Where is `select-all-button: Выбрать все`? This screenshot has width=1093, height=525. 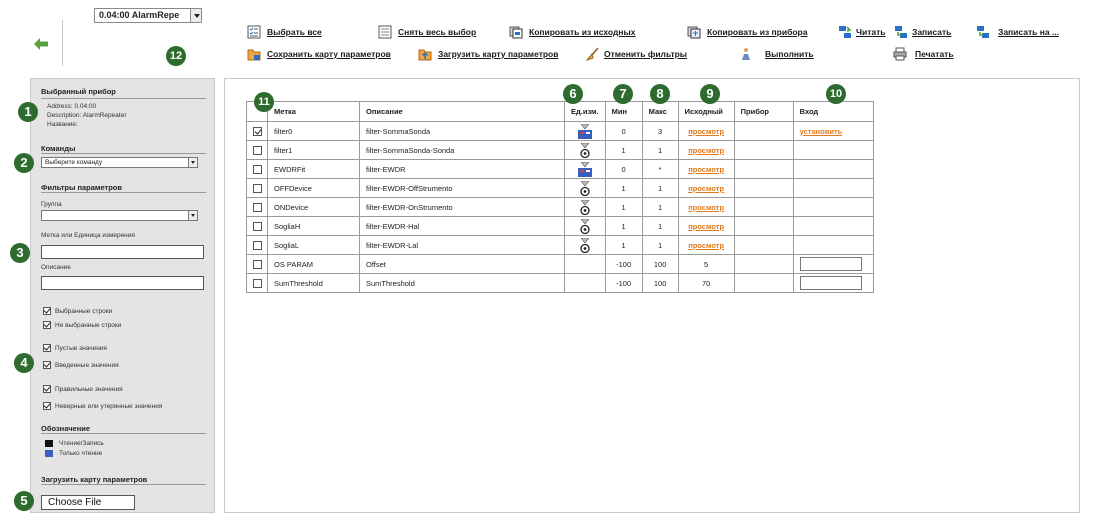 select-all-button: Выбрать все is located at coordinates (284, 32).